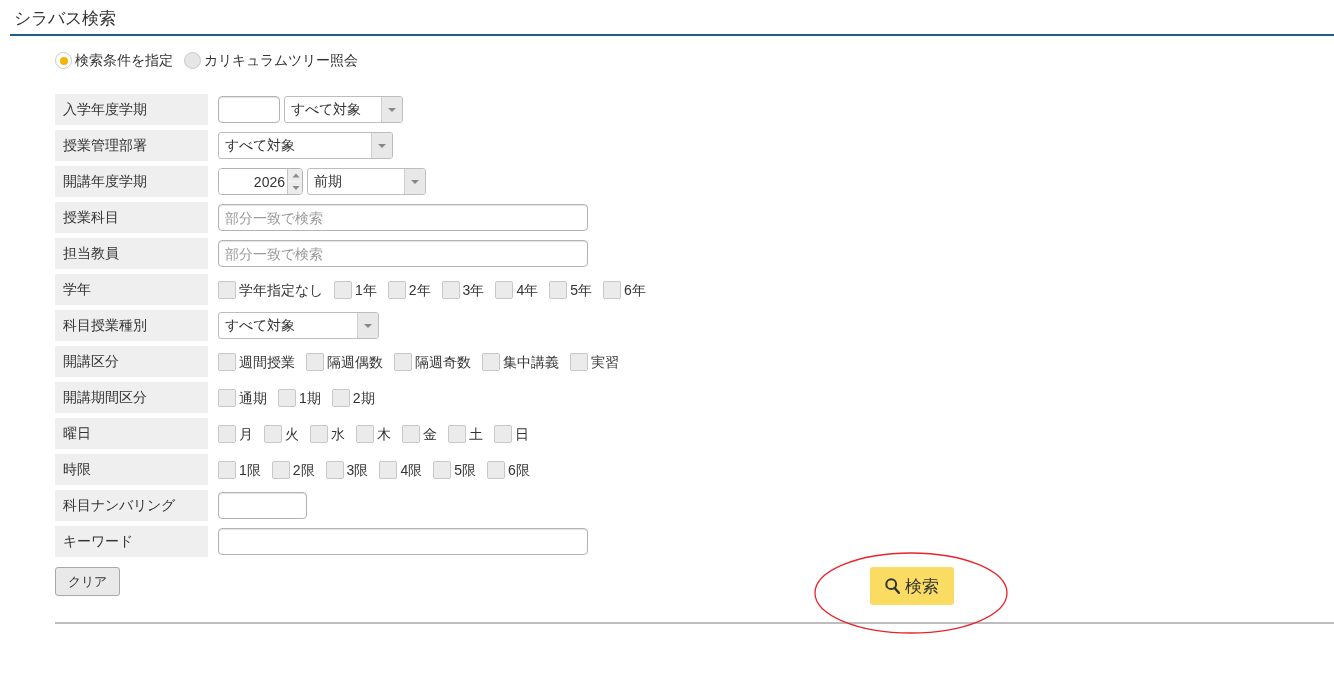 The width and height of the screenshot is (1334, 685). What do you see at coordinates (131, 253) in the screenshot?
I see `field-label: 担当教員` at bounding box center [131, 253].